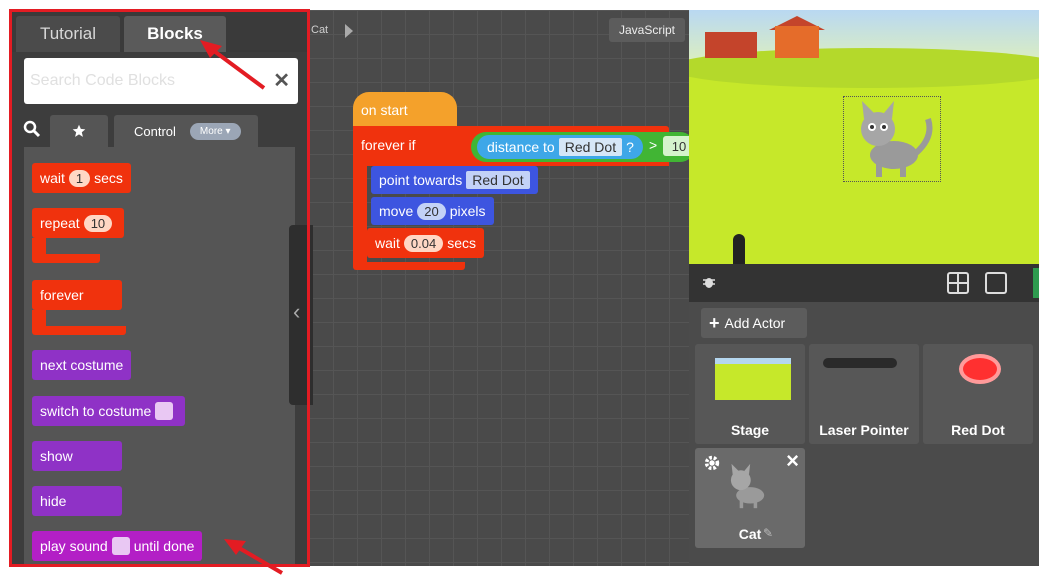 This screenshot has width=1039, height=575. Describe the element at coordinates (108, 178) in the screenshot. I see `wait-unit: secs` at that location.